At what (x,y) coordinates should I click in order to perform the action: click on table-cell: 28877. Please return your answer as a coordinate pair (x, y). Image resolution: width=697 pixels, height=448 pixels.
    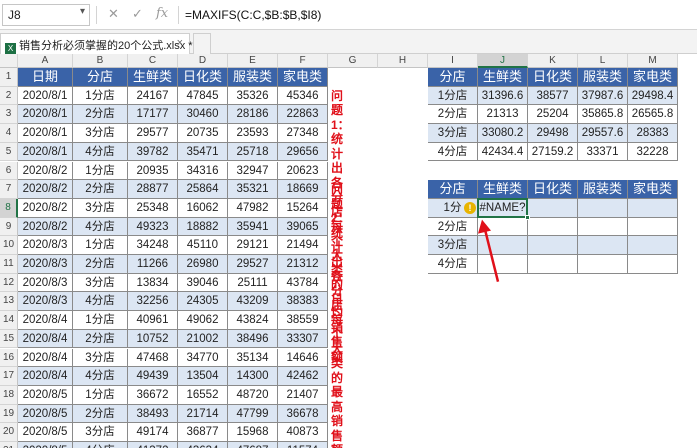
    Looking at the image, I should click on (153, 189).